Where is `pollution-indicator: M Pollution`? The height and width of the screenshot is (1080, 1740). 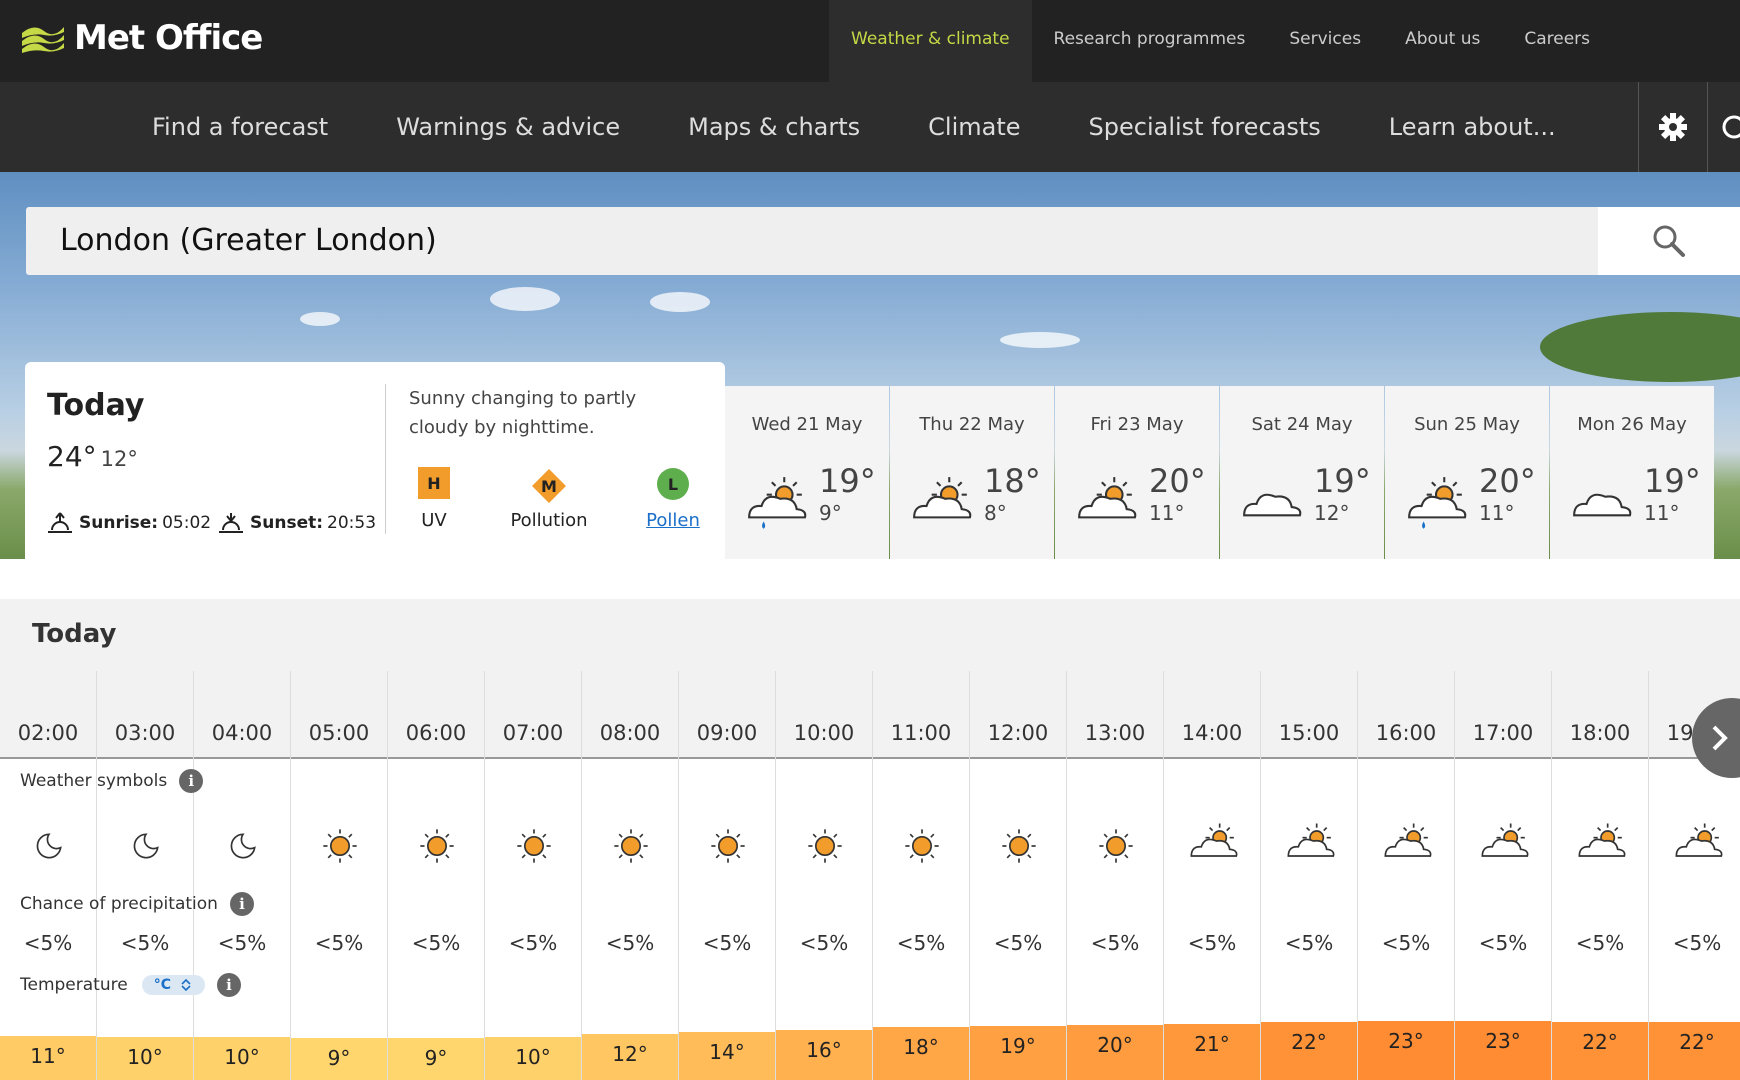 pollution-indicator: M Pollution is located at coordinates (549, 499).